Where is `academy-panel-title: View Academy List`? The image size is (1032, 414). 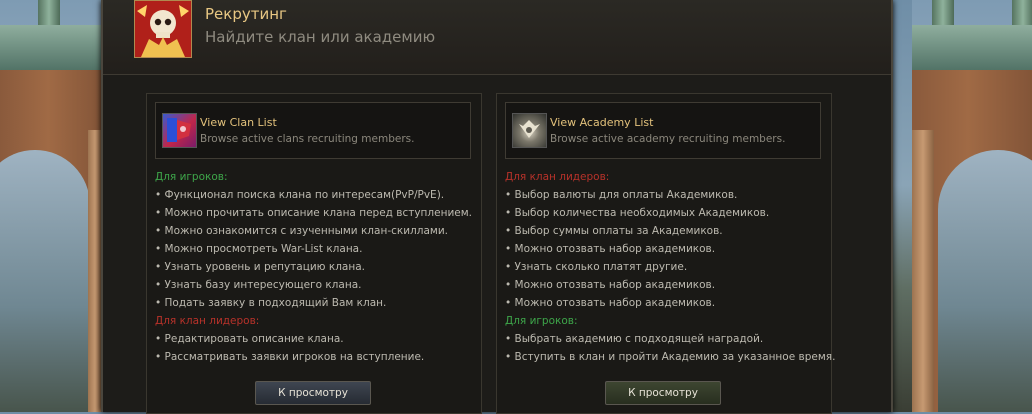 academy-panel-title: View Academy List is located at coordinates (602, 122).